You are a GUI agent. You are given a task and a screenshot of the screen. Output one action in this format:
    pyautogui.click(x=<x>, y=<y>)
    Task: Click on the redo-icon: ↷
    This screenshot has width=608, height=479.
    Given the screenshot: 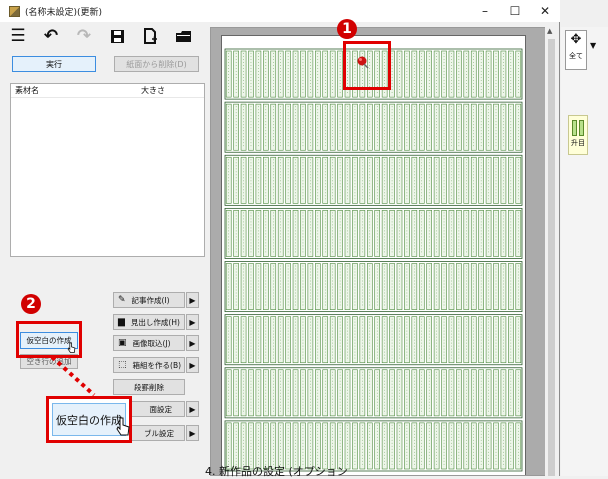 What is the action you would take?
    pyautogui.click(x=84, y=36)
    